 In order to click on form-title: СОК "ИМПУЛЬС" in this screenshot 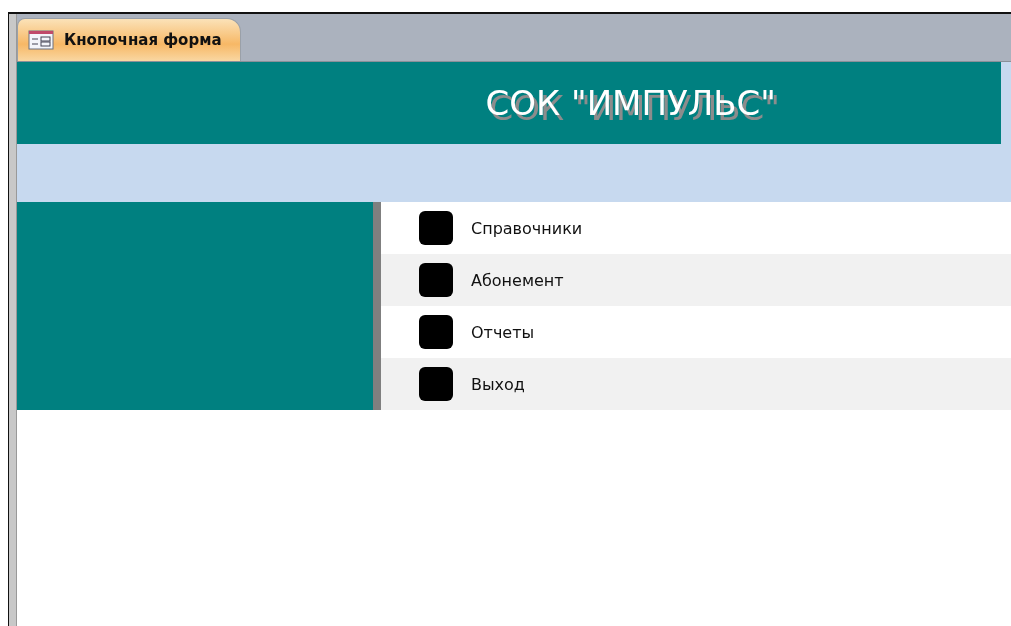, I will do `click(630, 103)`.